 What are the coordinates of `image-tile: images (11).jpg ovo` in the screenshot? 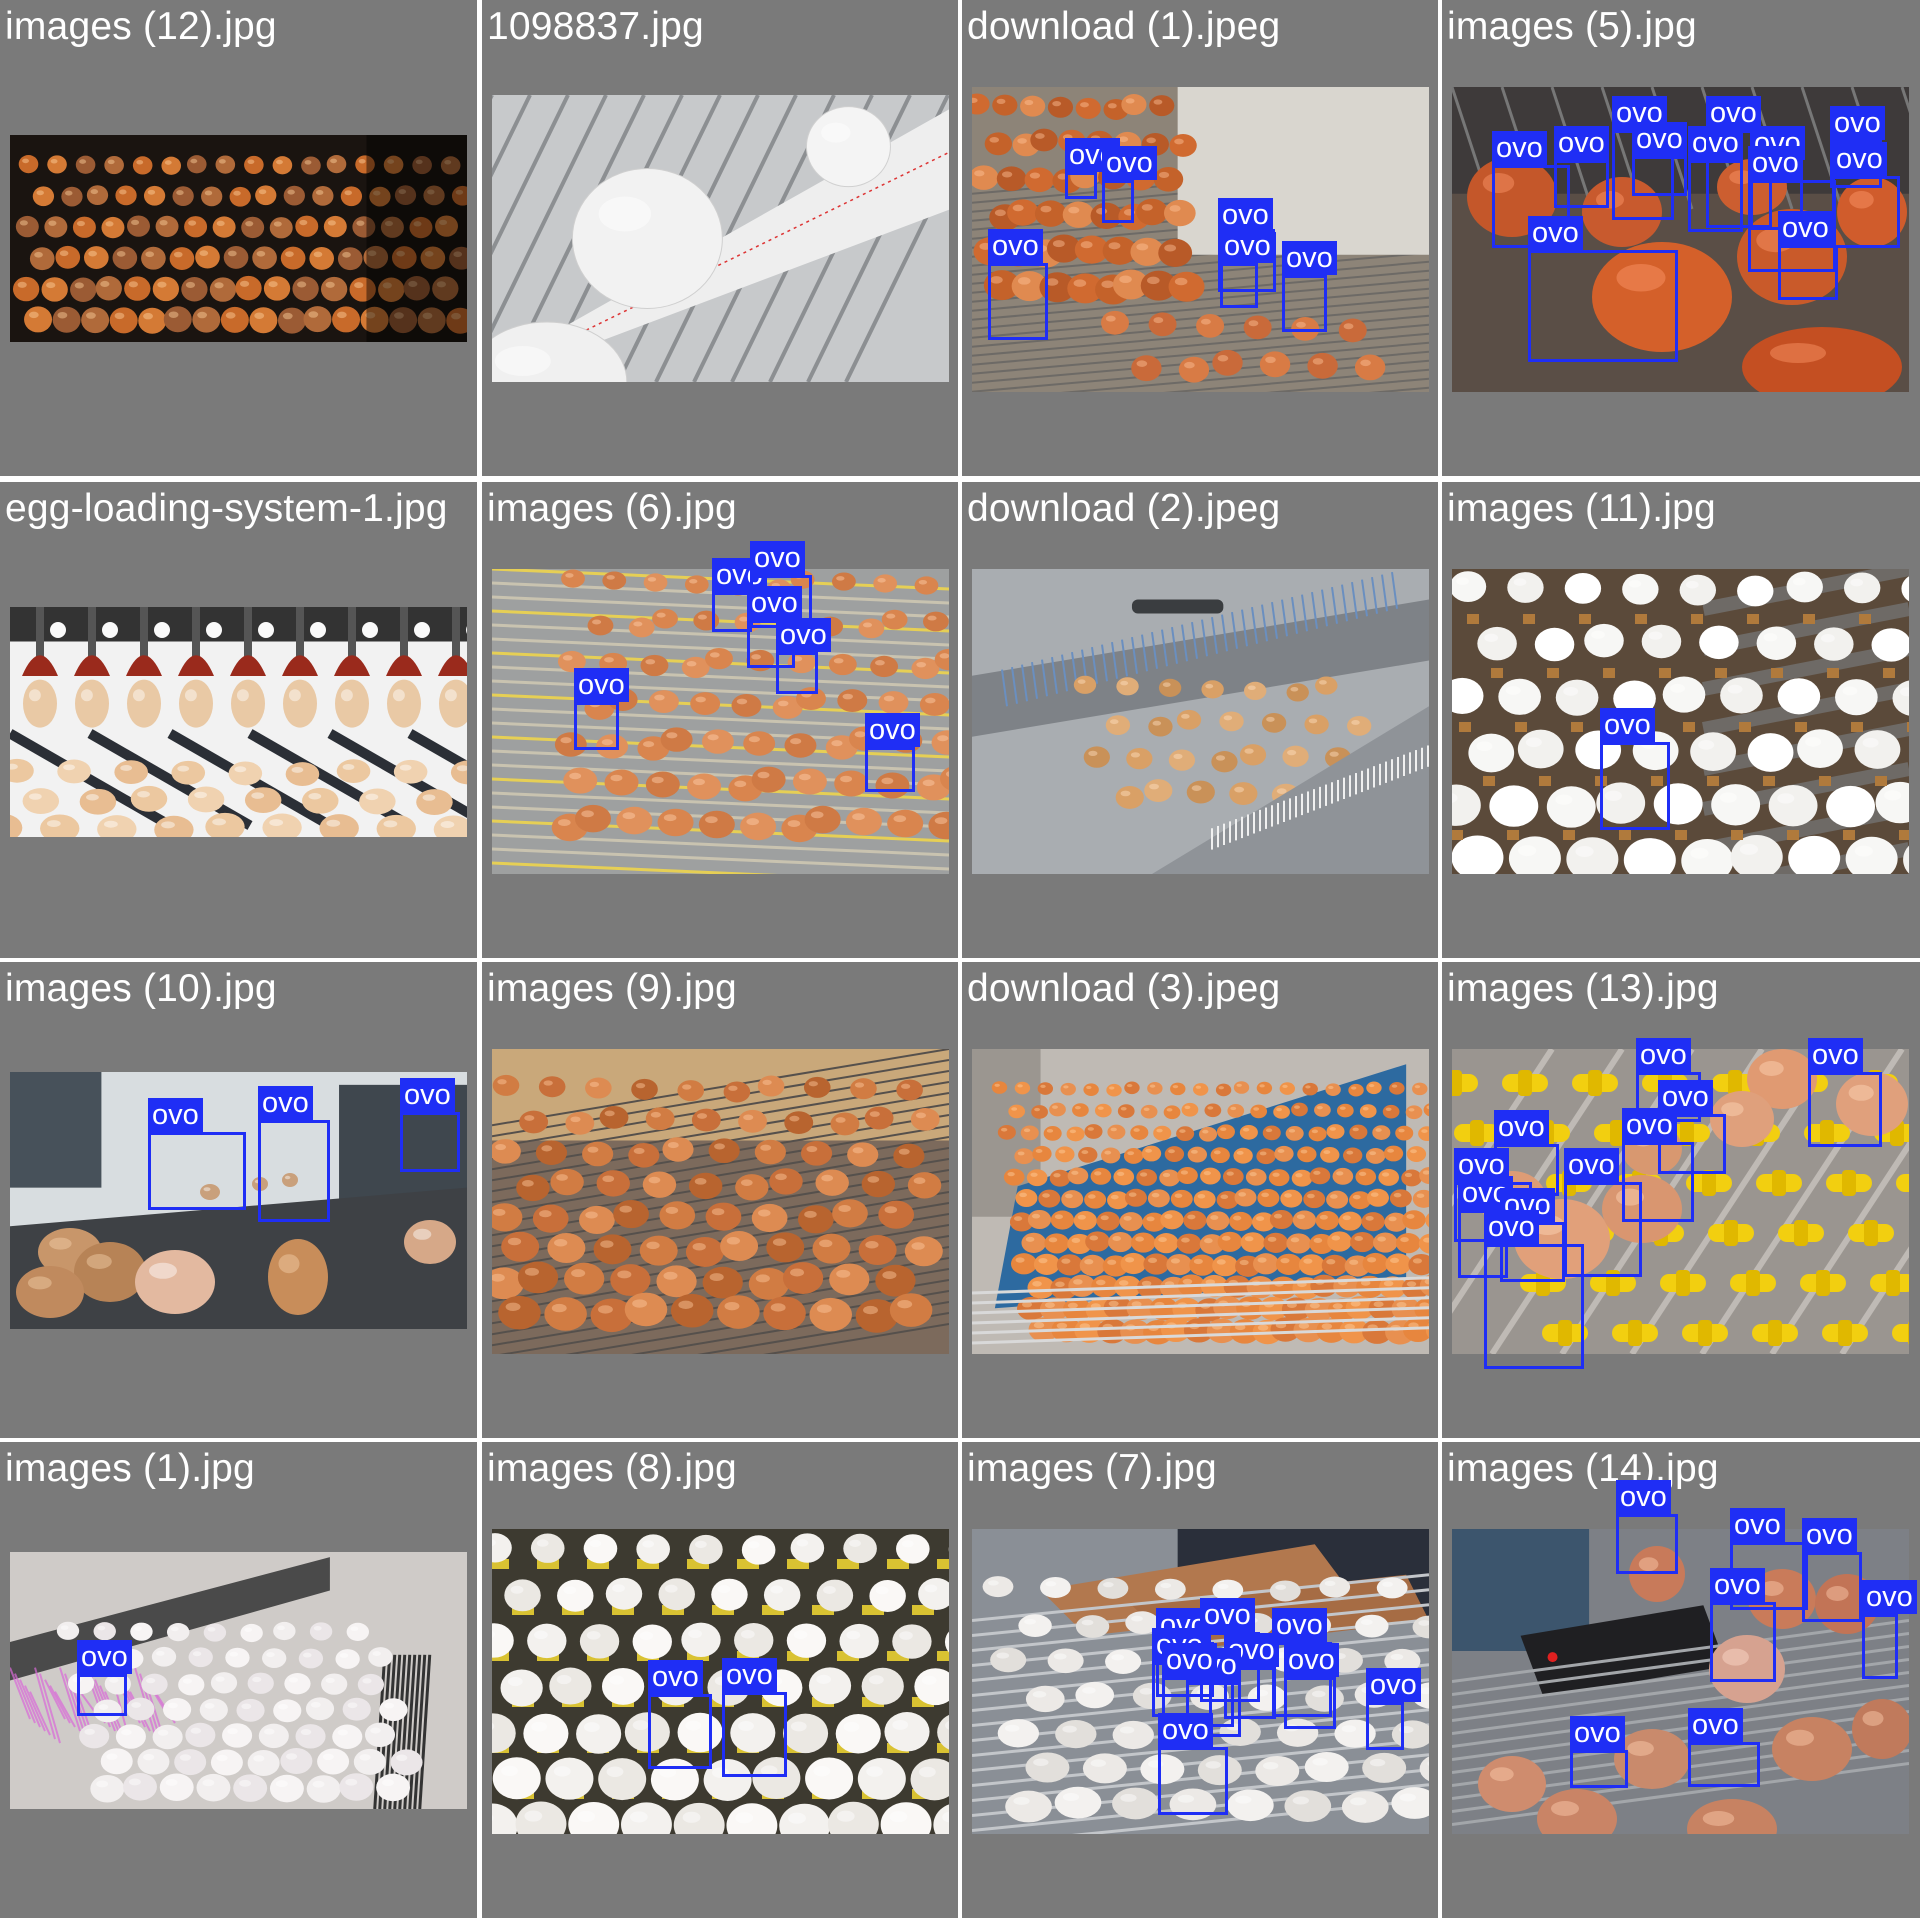 It's located at (1681, 720).